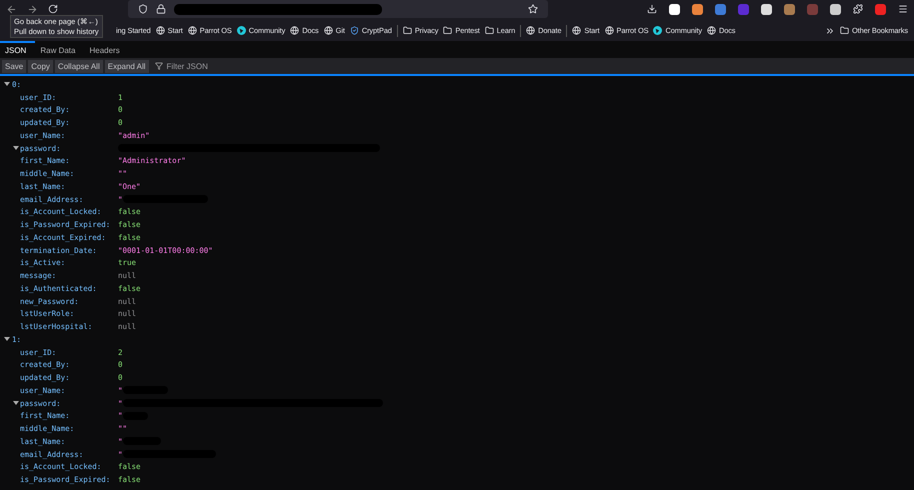 Image resolution: width=914 pixels, height=490 pixels. What do you see at coordinates (14, 66) in the screenshot?
I see `toolbar-button: Save` at bounding box center [14, 66].